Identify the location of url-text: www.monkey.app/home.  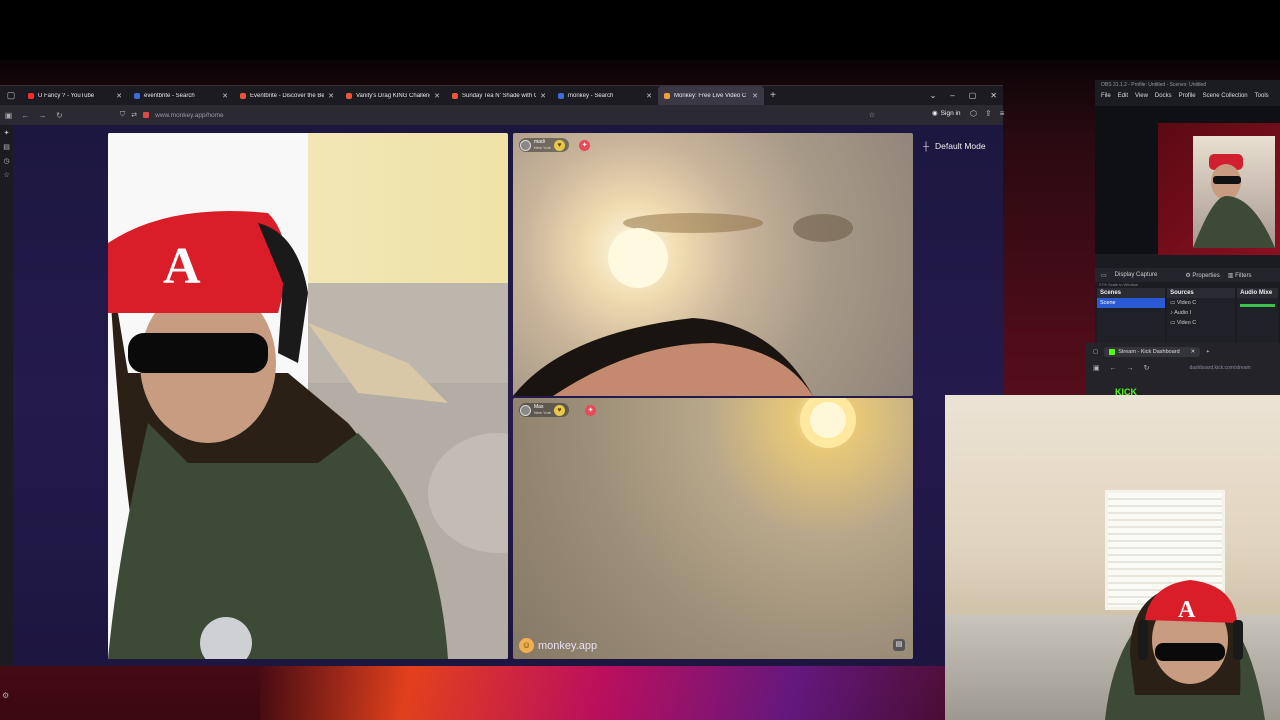
(189, 115).